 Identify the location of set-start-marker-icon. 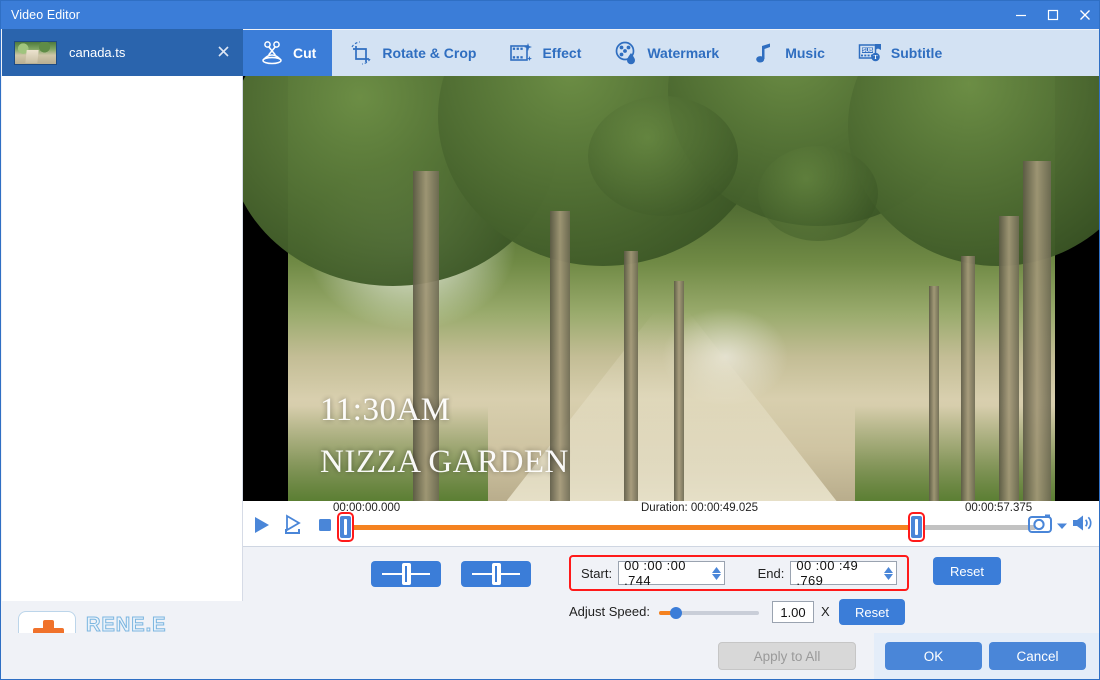
(406, 574).